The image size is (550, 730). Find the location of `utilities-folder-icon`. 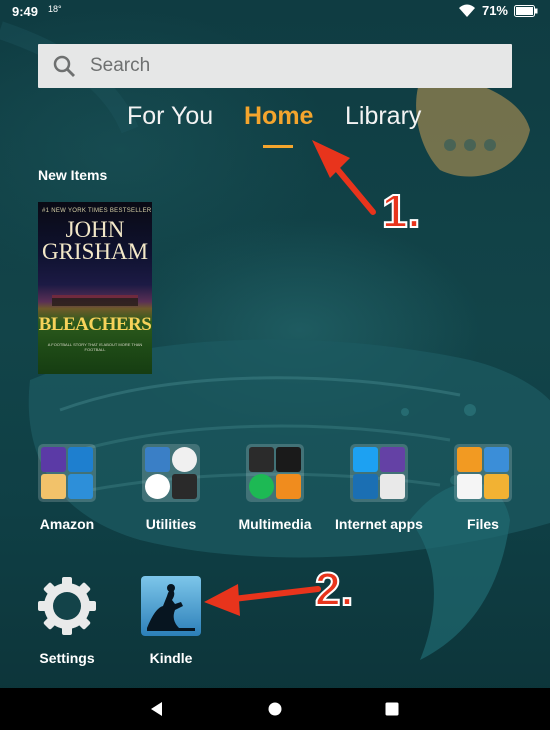

utilities-folder-icon is located at coordinates (171, 473).